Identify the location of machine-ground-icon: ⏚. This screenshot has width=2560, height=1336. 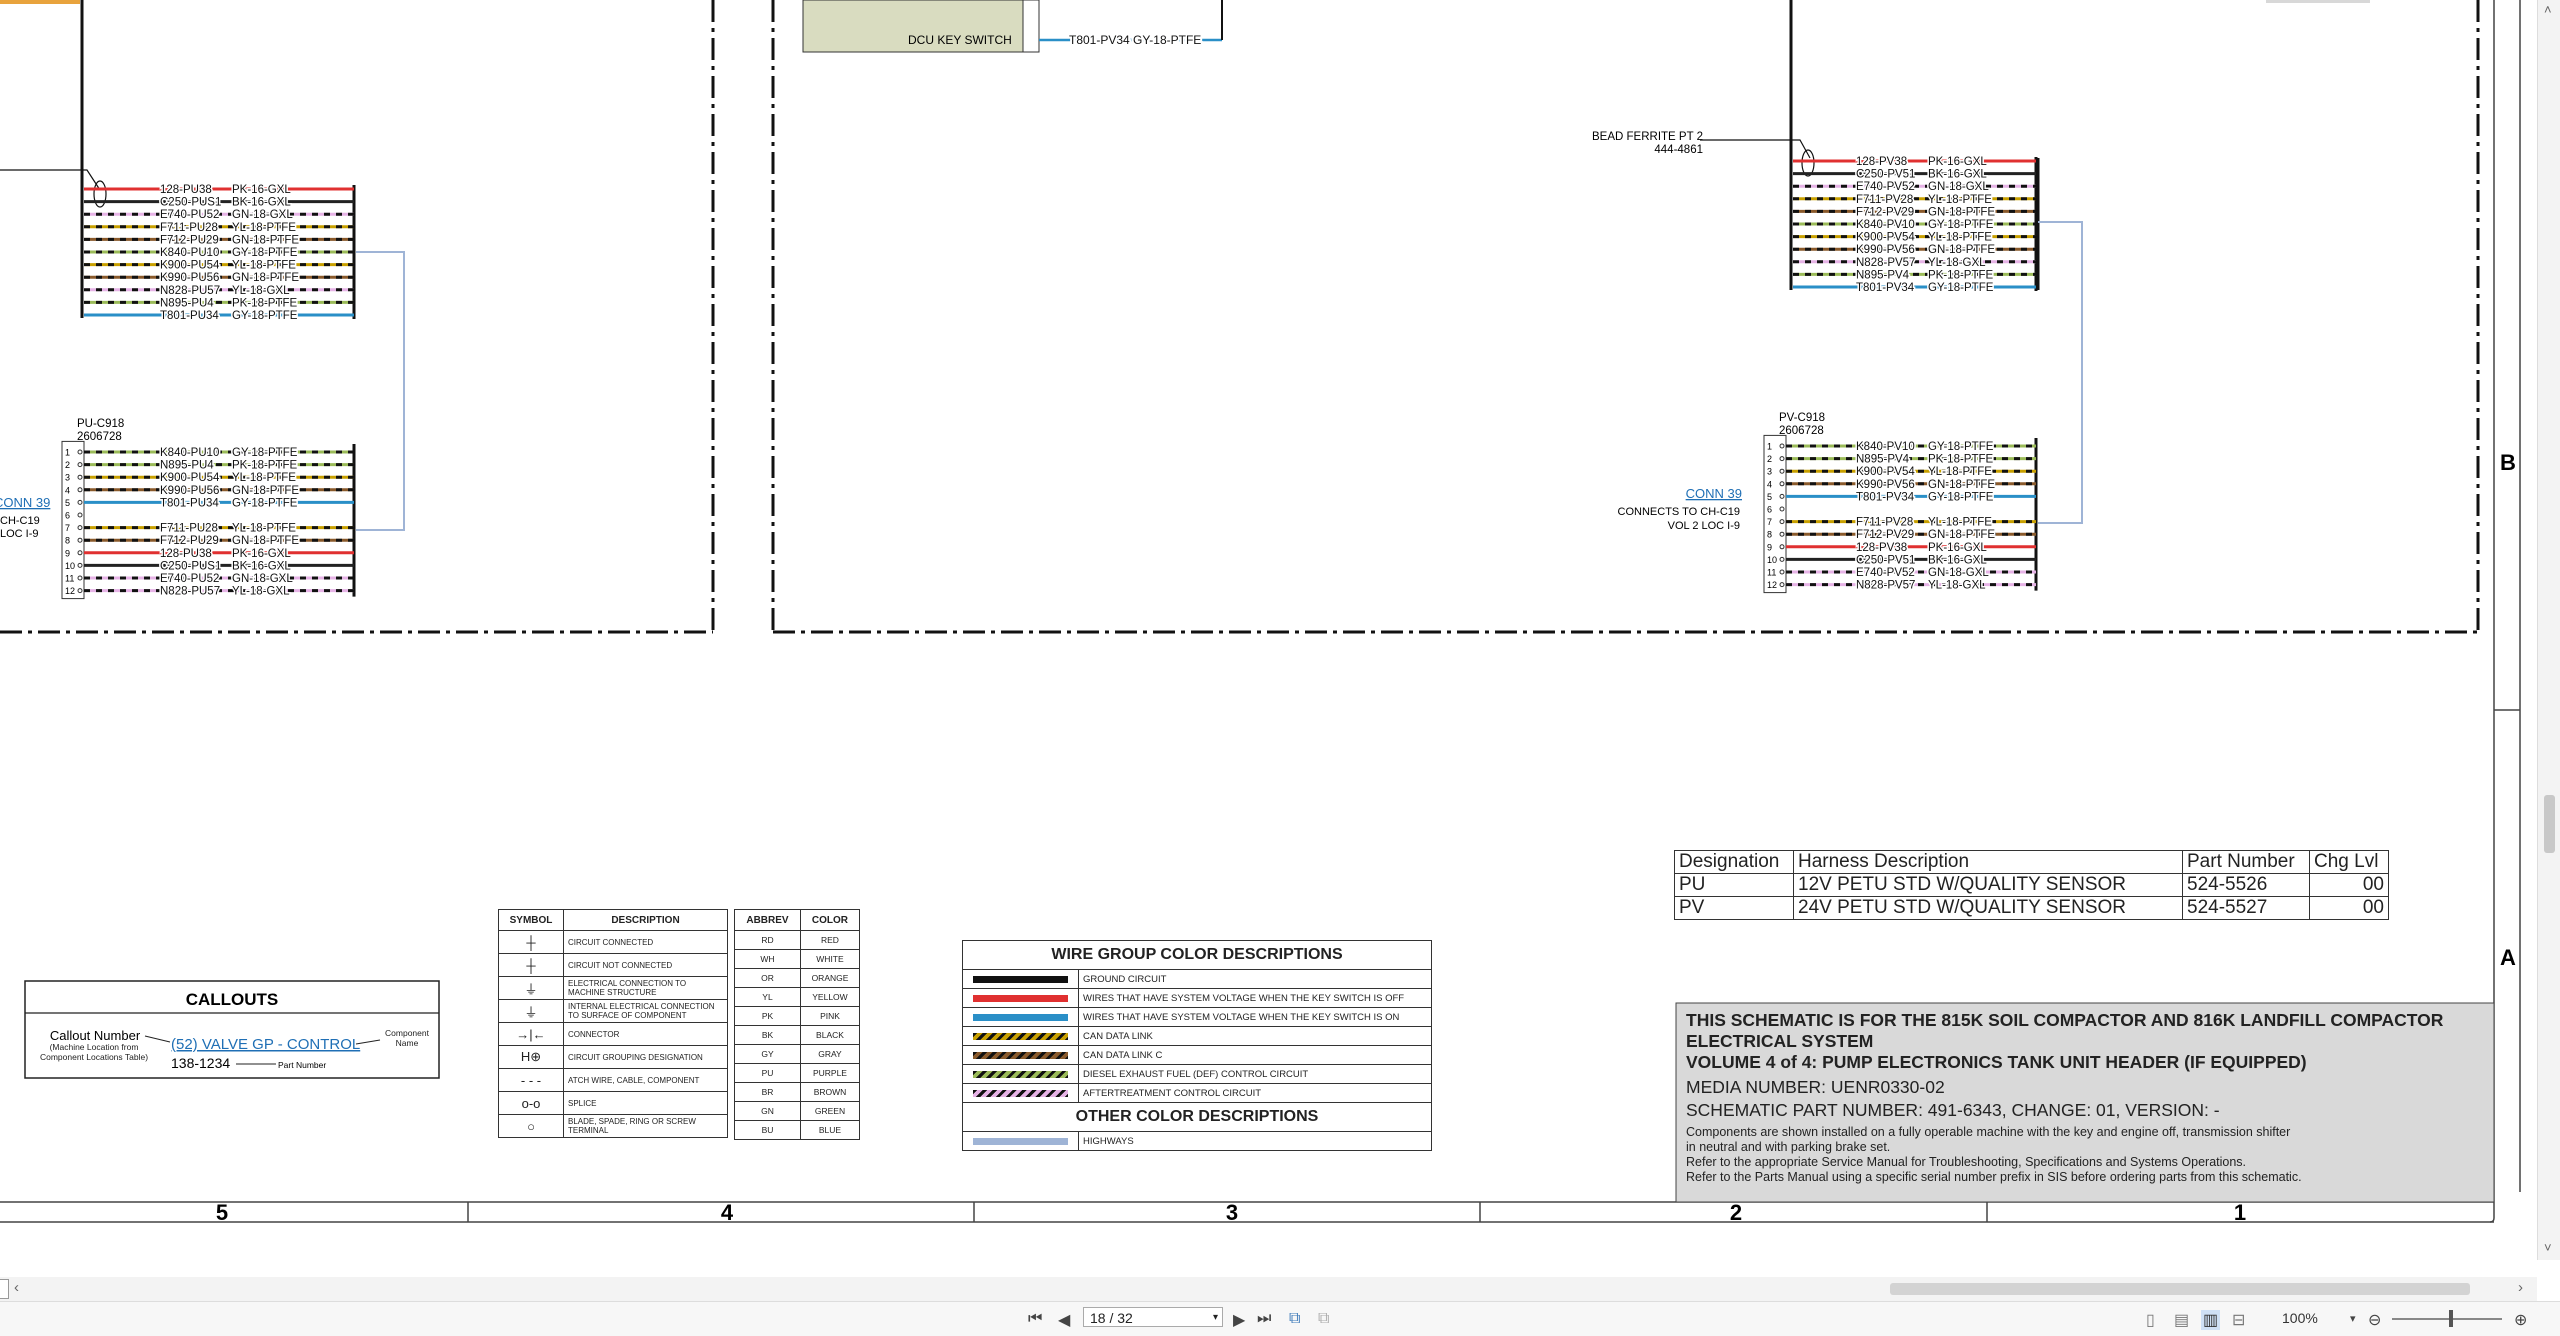
(531, 988).